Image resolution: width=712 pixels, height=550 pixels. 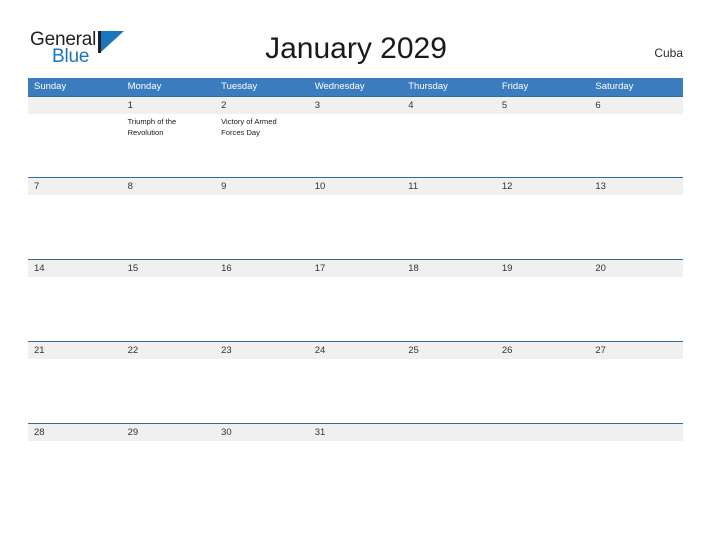 What do you see at coordinates (515, 86) in the screenshot?
I see `weekday-header-friday: Friday` at bounding box center [515, 86].